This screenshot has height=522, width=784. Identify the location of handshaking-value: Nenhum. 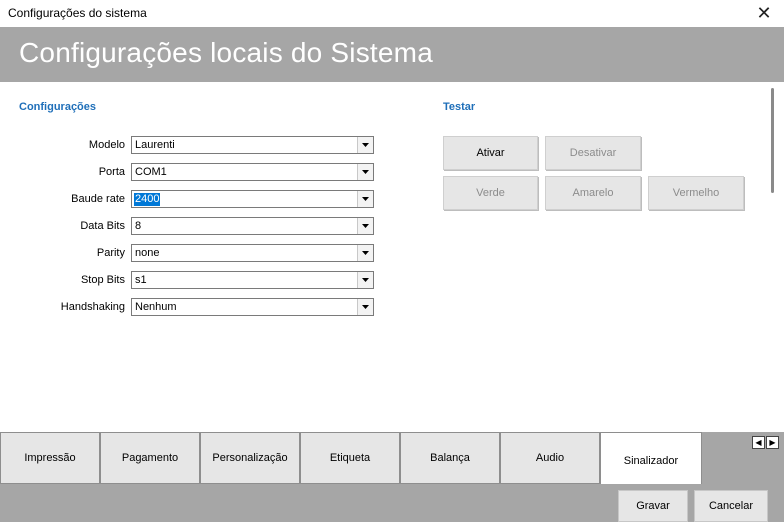
(156, 307).